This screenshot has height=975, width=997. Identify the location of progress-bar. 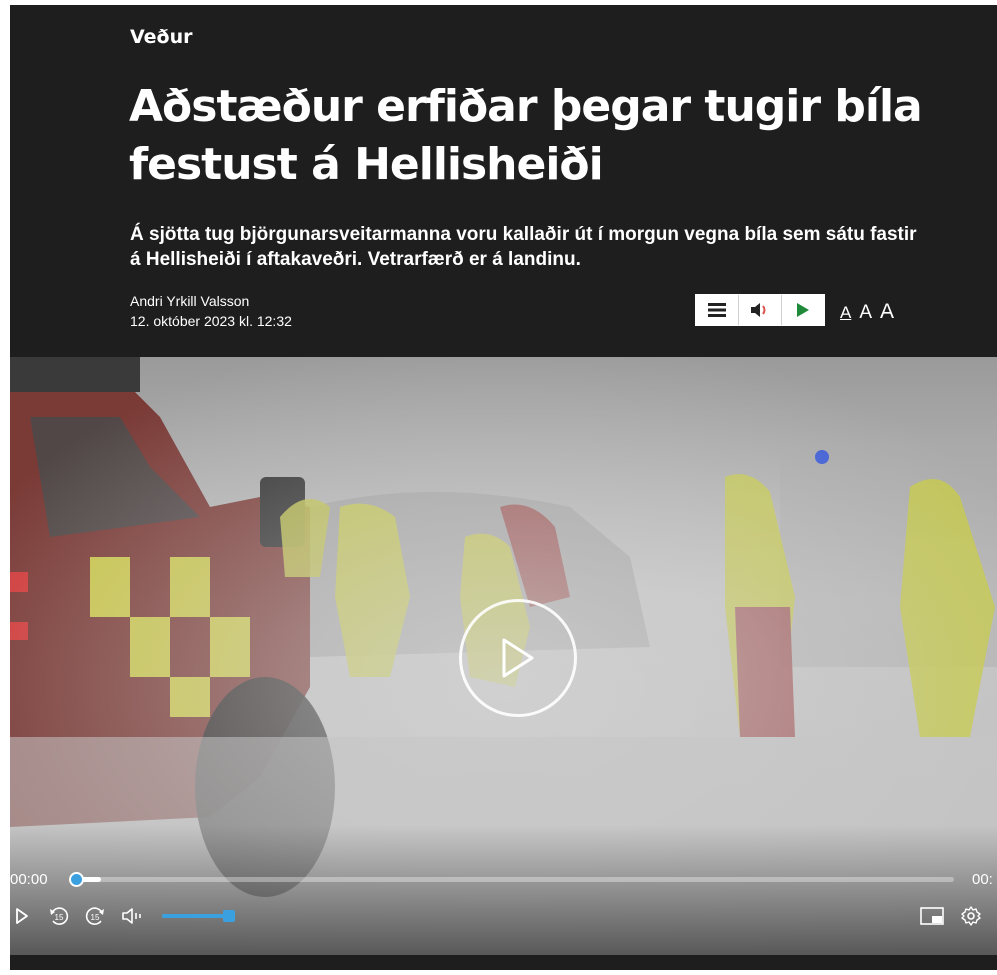
(511, 879).